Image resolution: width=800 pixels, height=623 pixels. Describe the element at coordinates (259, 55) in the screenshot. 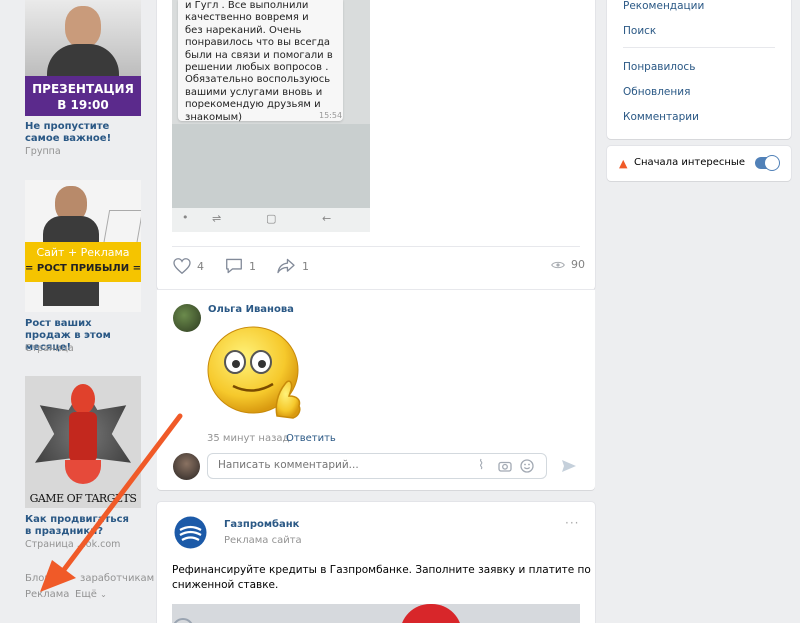

I see `chat-line: были на связи и помогали в` at that location.